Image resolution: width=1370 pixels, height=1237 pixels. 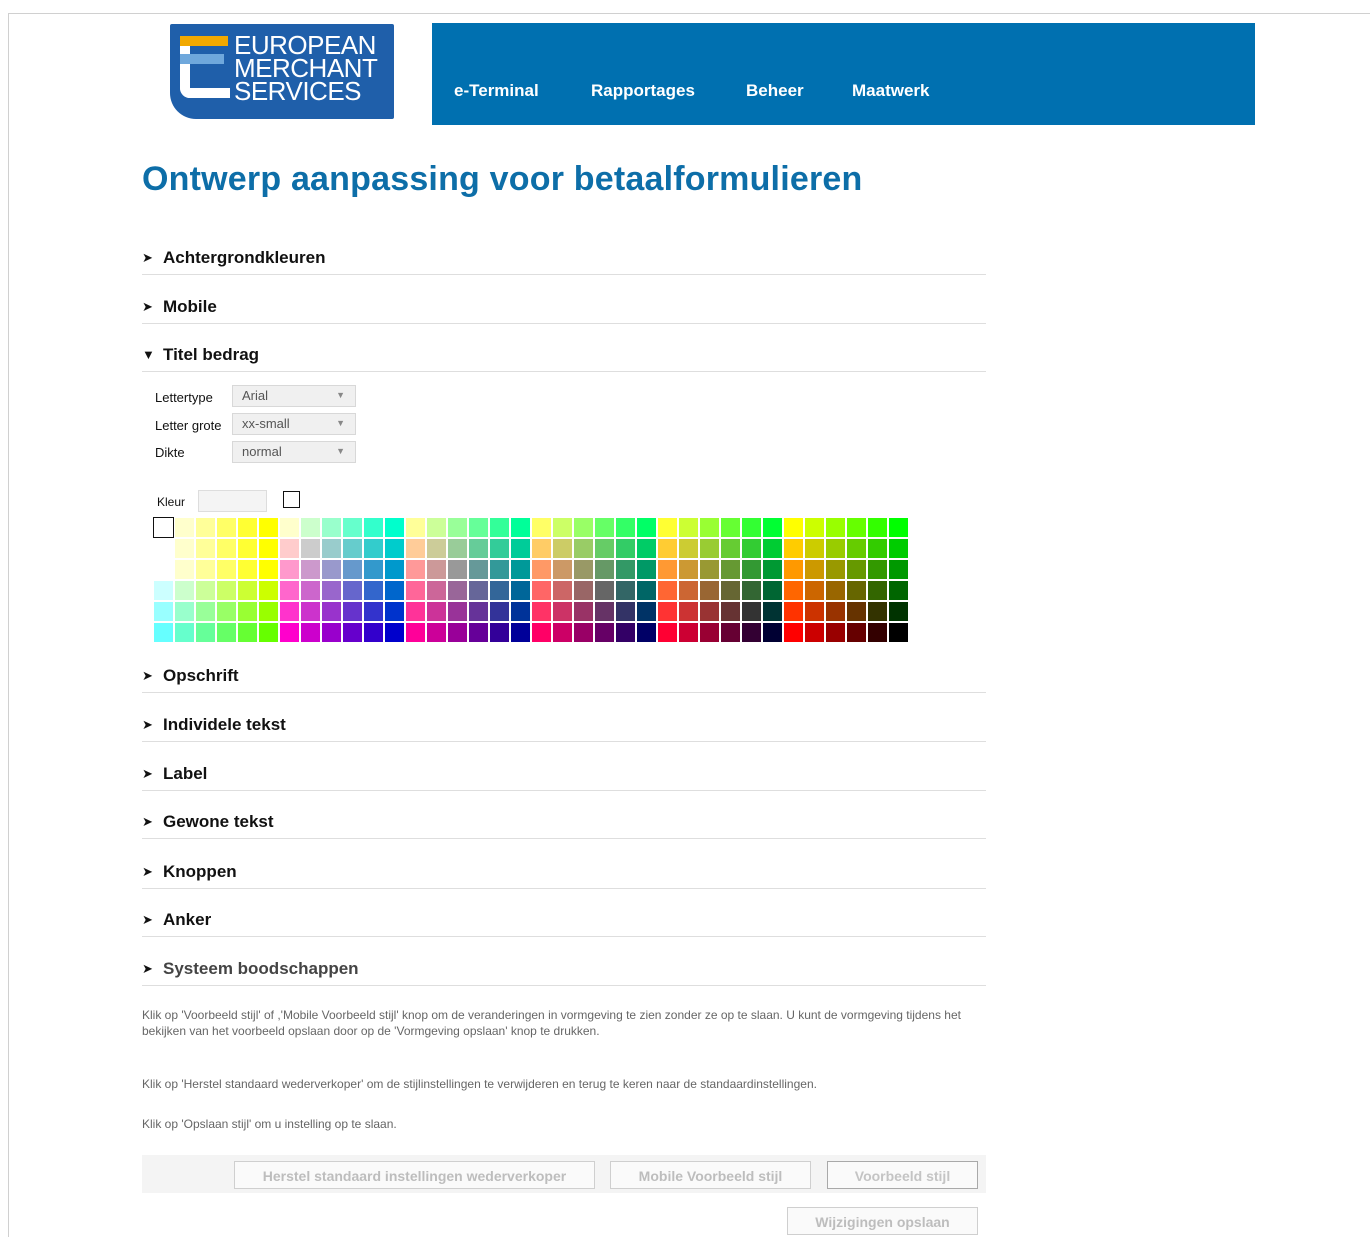 I want to click on ems-logo: EUROPEAN MERCHANT SERVICES, so click(x=282, y=71).